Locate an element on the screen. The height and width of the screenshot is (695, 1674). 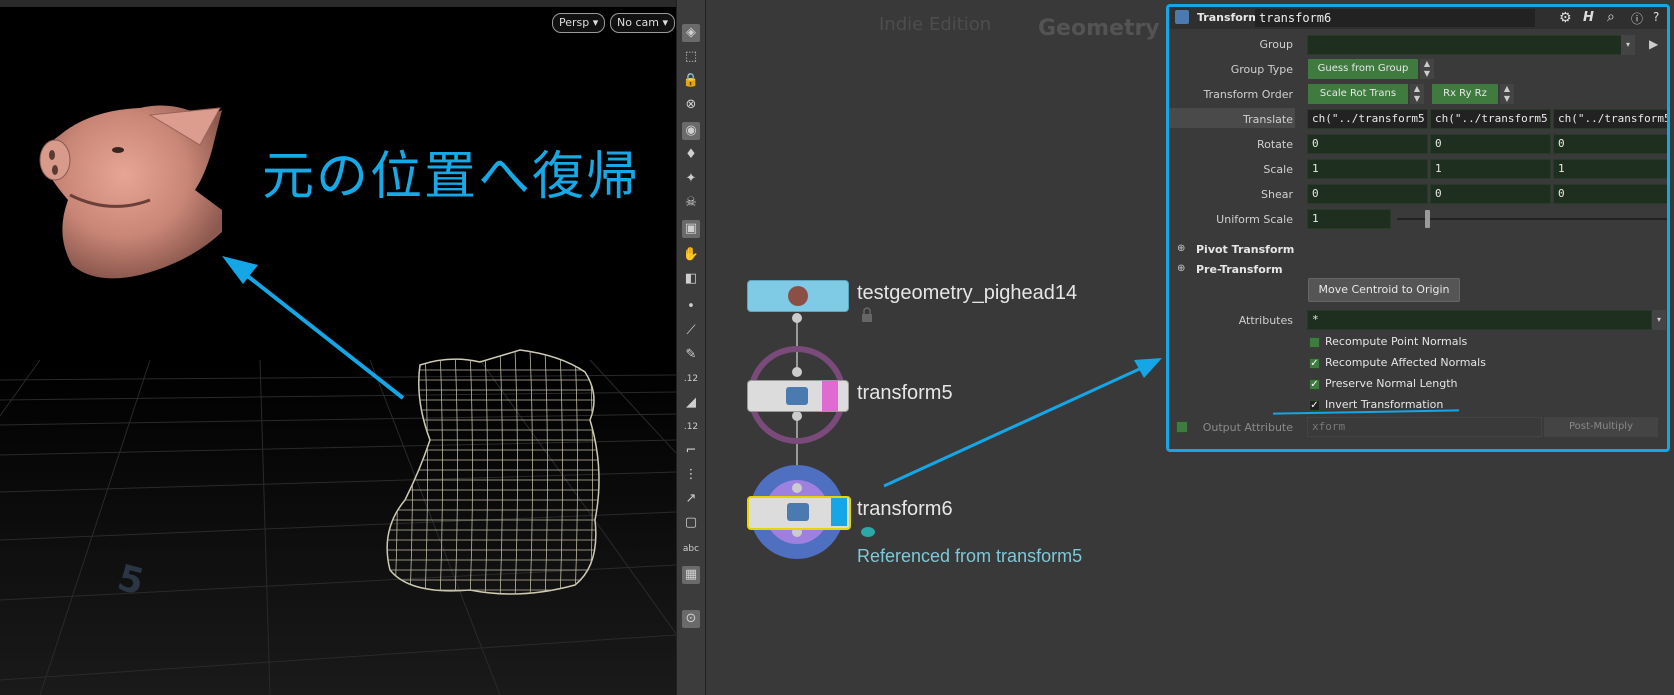
output-attribute-label: Output Attribute is located at coordinates (1247, 427).